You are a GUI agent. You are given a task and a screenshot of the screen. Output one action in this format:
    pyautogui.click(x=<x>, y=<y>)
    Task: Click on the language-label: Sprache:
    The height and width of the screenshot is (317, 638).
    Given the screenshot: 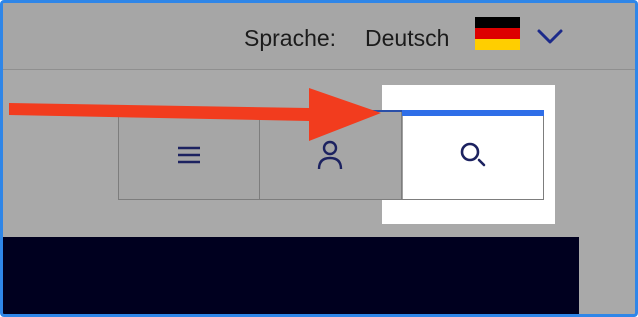 What is the action you would take?
    pyautogui.click(x=290, y=38)
    